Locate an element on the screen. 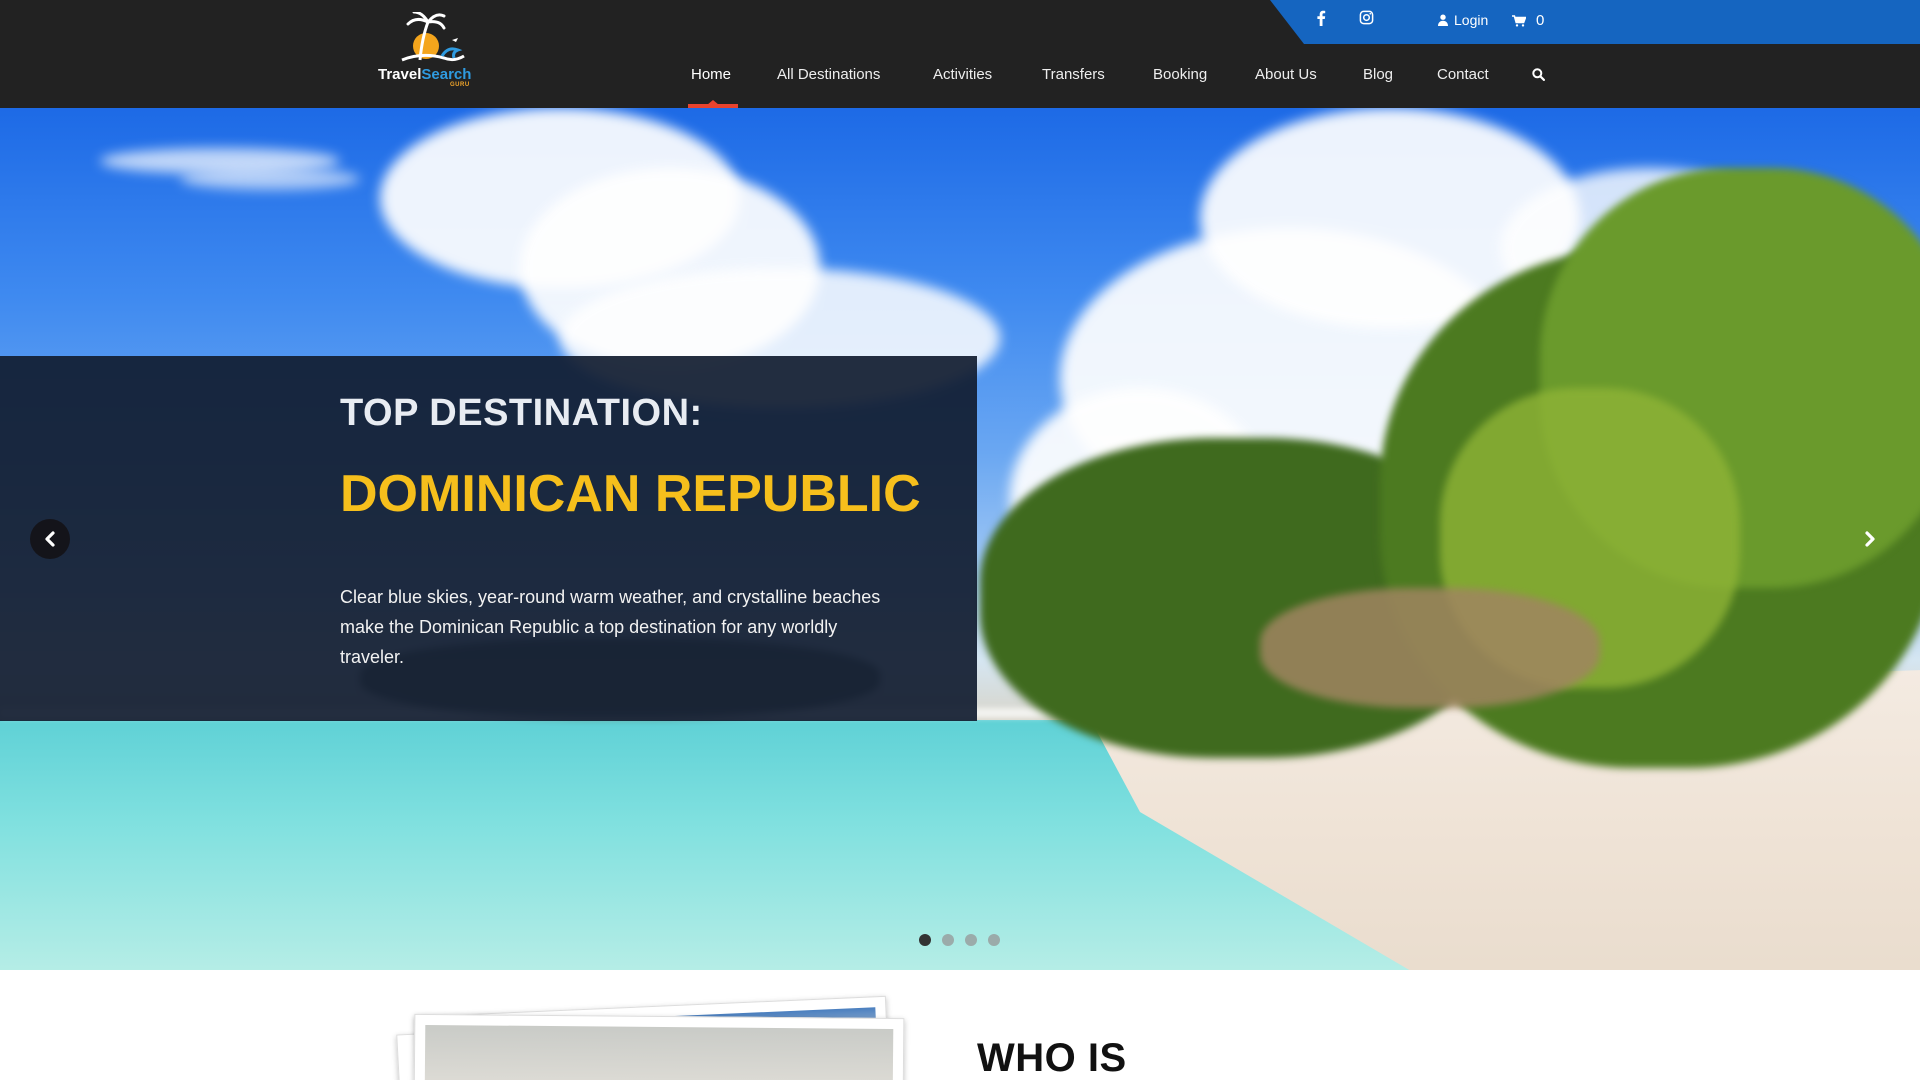  nav-booking: Booking is located at coordinates (1180, 74).